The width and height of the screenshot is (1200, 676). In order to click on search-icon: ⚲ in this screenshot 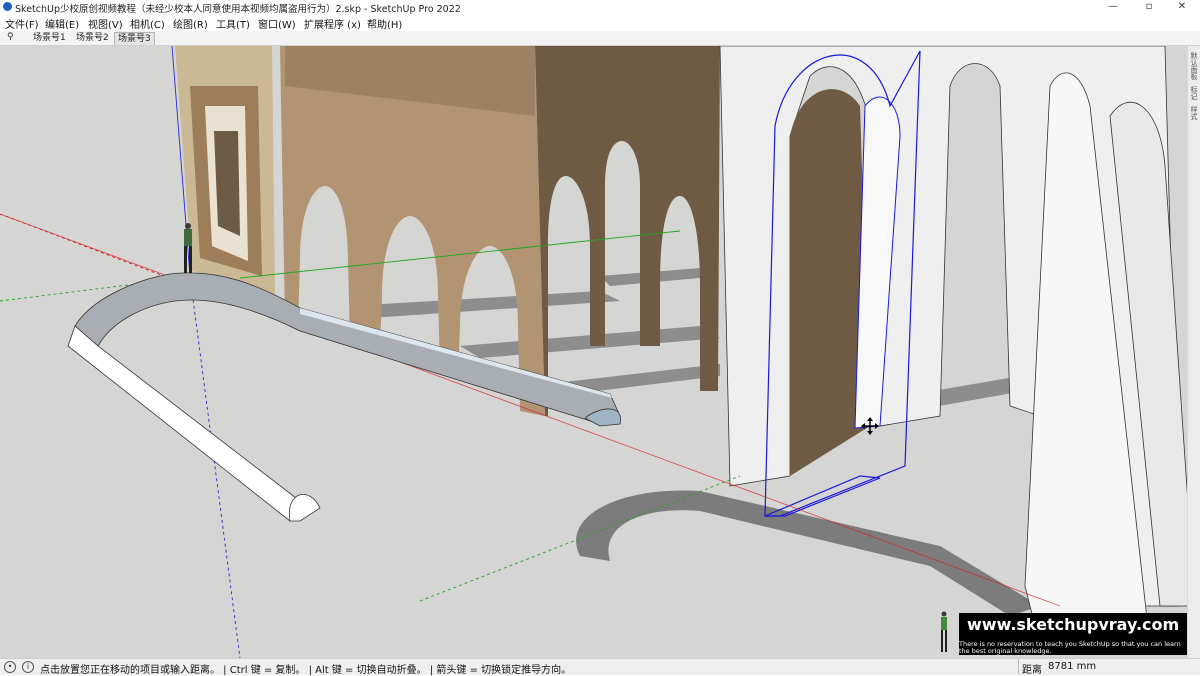, I will do `click(10, 37)`.